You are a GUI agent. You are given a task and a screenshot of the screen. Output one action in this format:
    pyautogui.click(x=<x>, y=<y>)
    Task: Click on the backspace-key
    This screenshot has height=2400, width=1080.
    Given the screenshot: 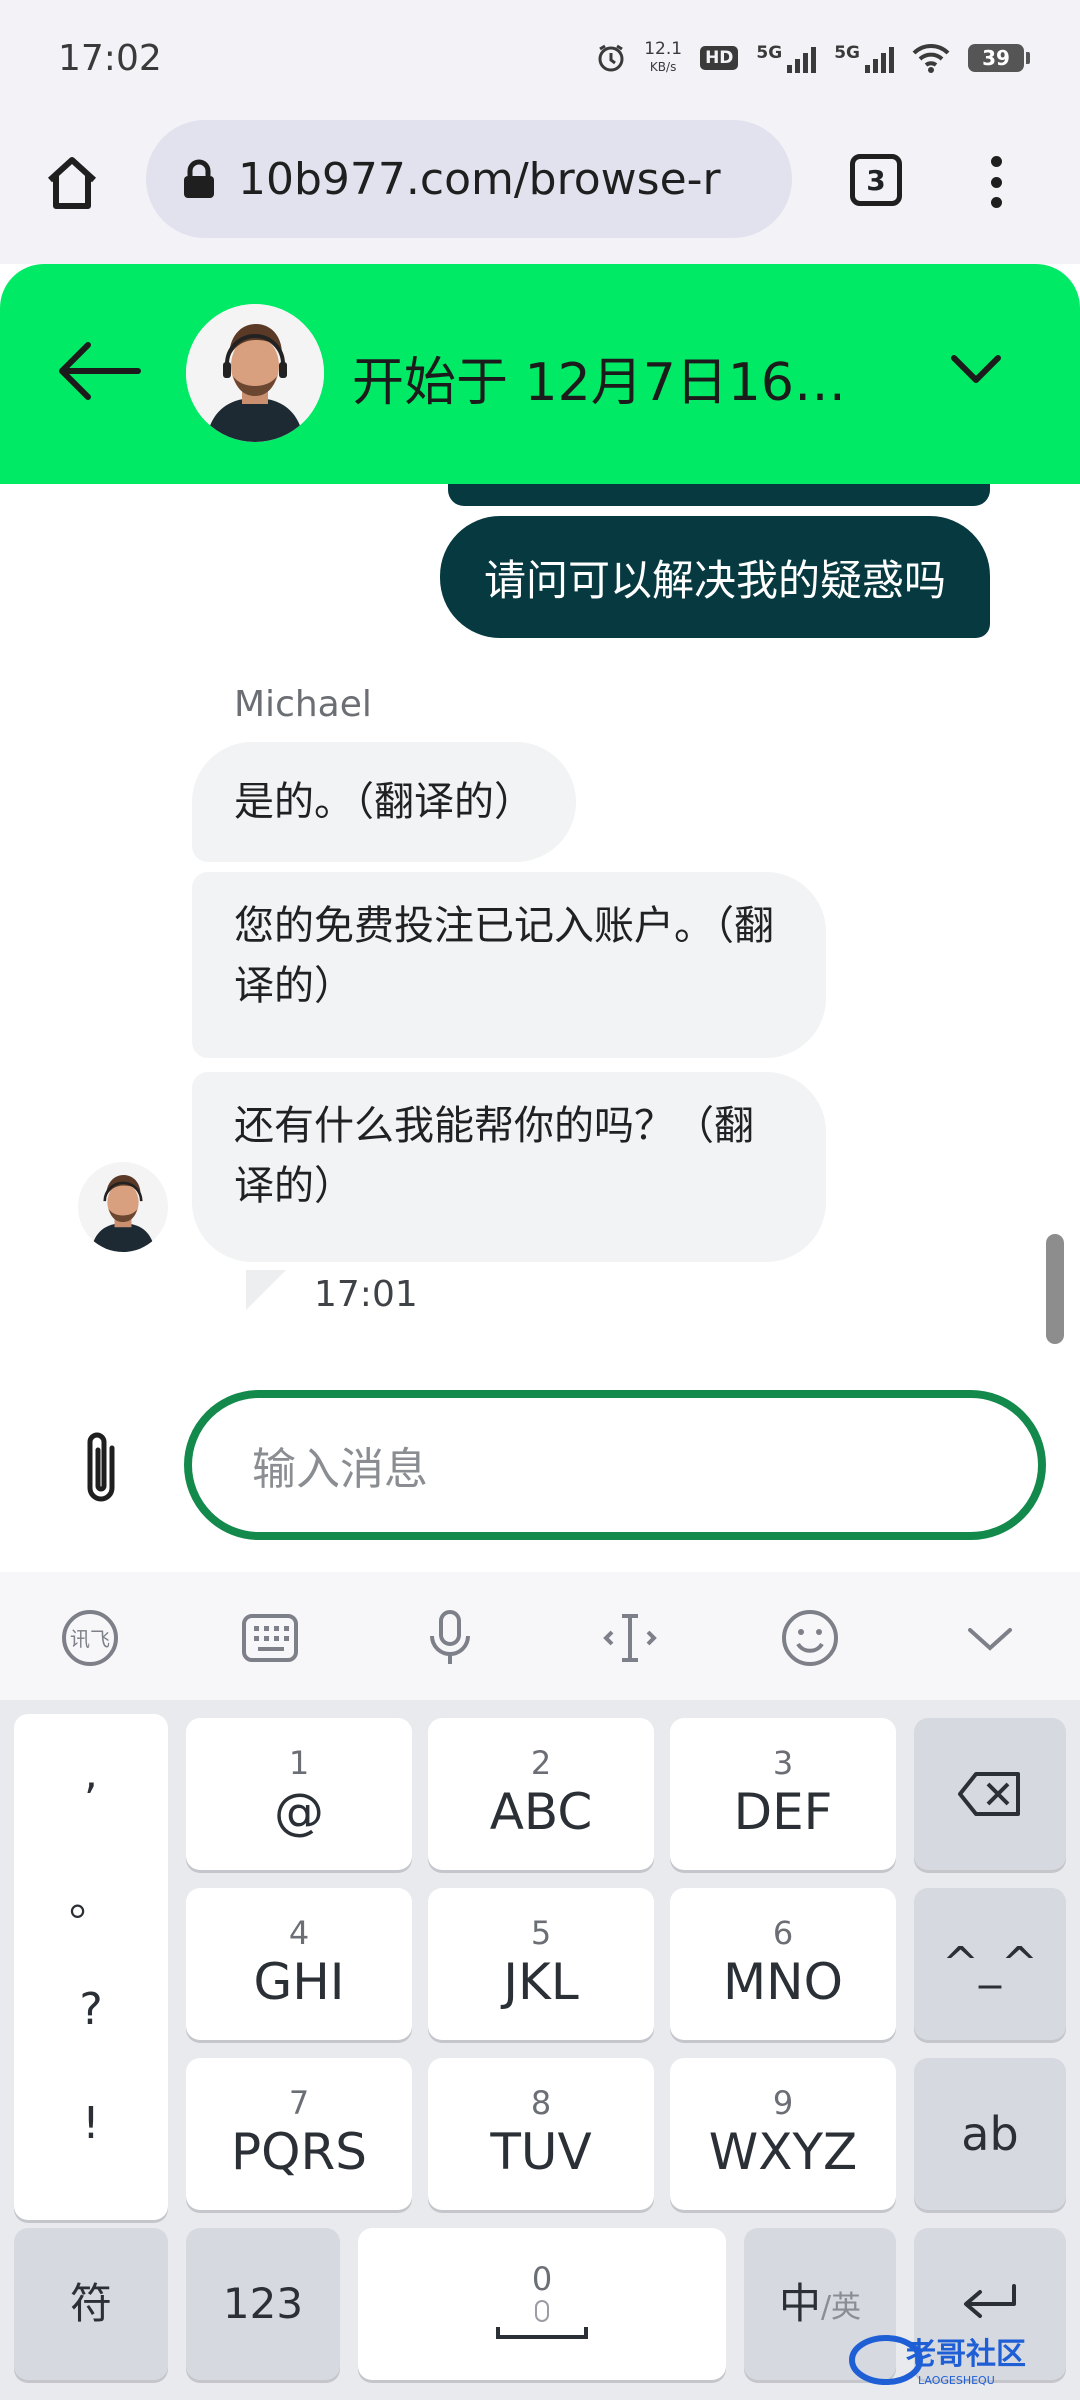 What is the action you would take?
    pyautogui.click(x=990, y=1794)
    